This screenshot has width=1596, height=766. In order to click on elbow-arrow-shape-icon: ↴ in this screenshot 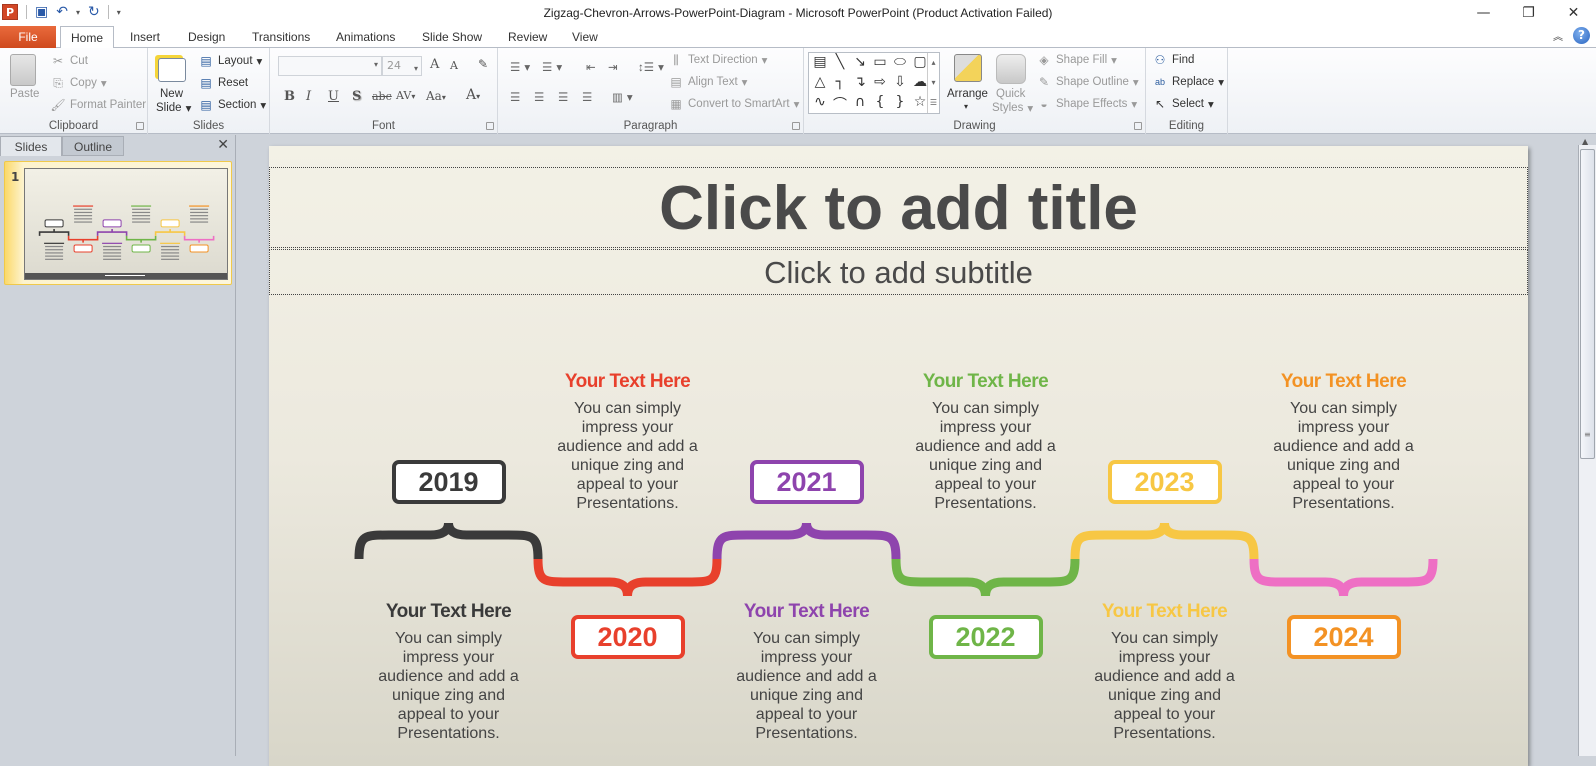, I will do `click(860, 82)`.